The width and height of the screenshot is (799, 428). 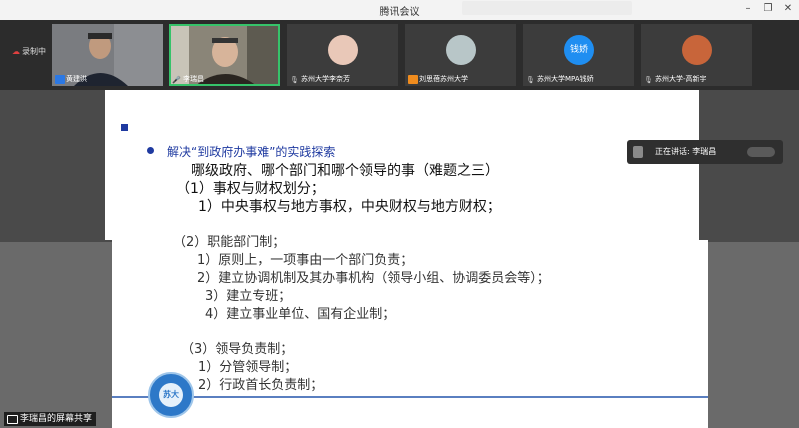 What do you see at coordinates (748, 8) in the screenshot?
I see `minimize-icon: –` at bounding box center [748, 8].